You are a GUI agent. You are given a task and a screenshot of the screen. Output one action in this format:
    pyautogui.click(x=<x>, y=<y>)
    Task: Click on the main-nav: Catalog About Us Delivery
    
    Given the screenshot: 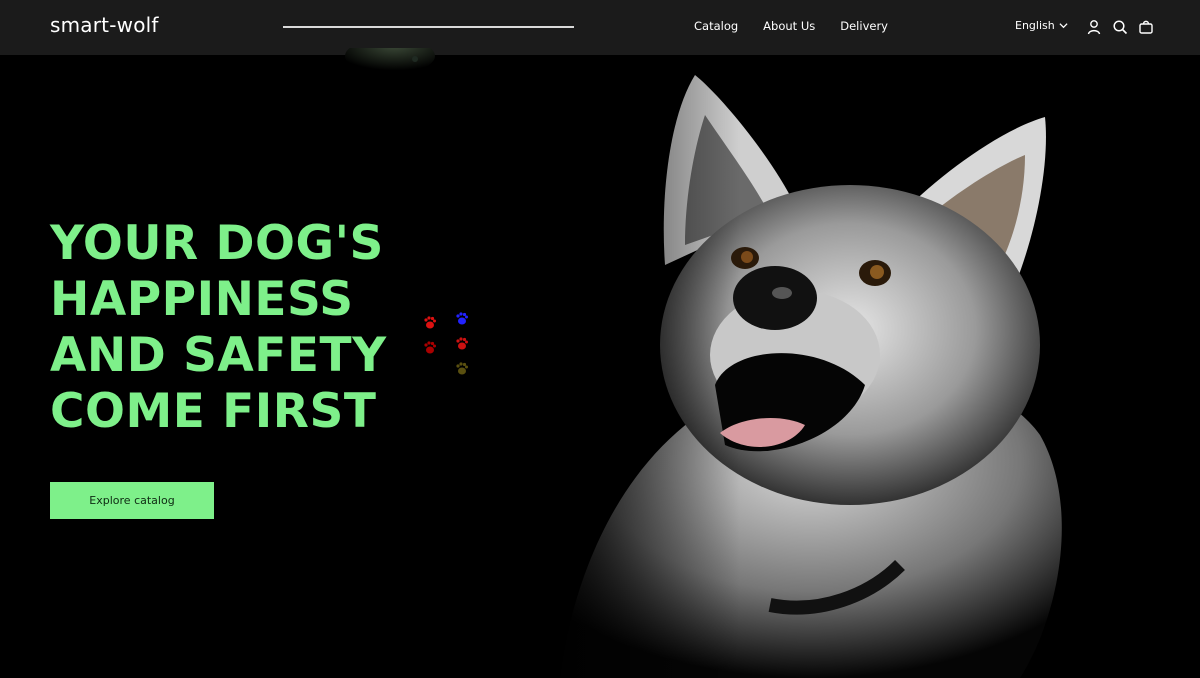 What is the action you would take?
    pyautogui.click(x=791, y=26)
    